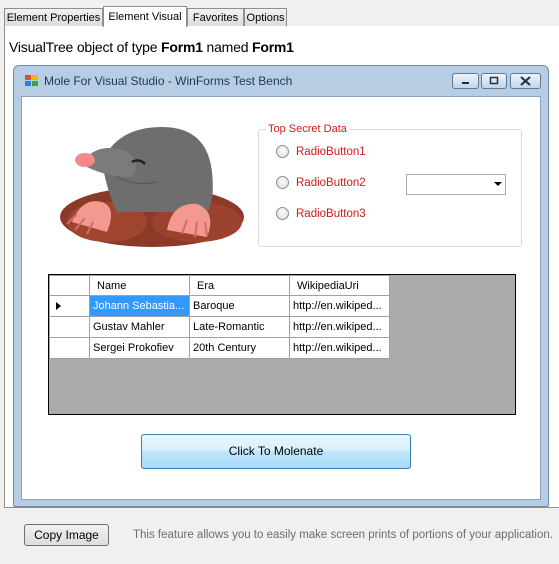 The image size is (559, 564). What do you see at coordinates (85, 47) in the screenshot?
I see `title-prefix: VisualTree object of type` at bounding box center [85, 47].